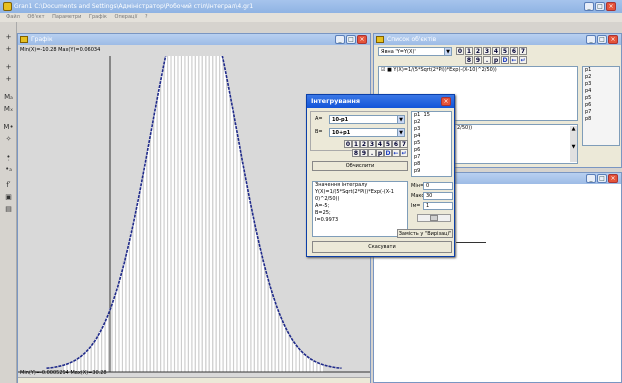  What do you see at coordinates (8, 197) in the screenshot?
I see `folder-icon: ▣` at bounding box center [8, 197].